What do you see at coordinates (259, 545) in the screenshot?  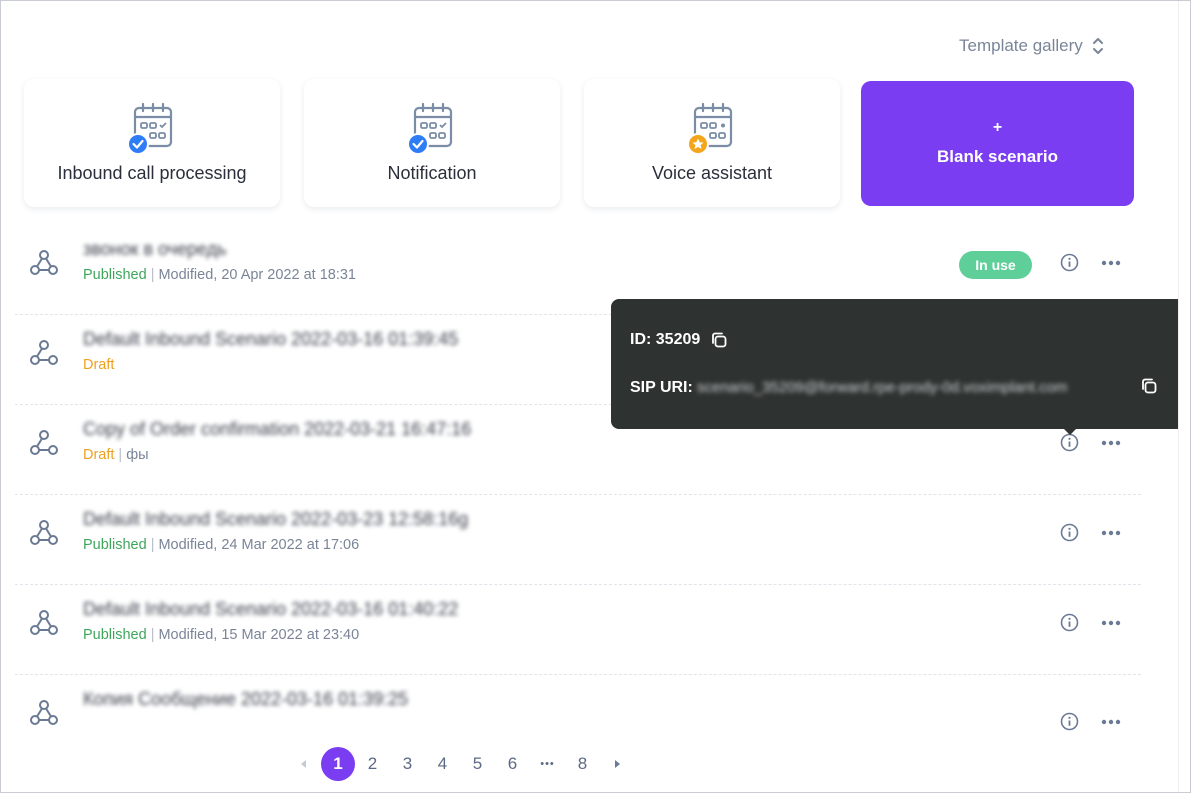 I see `modified-date: Modified, 24 Mar 2022 at 17:06` at bounding box center [259, 545].